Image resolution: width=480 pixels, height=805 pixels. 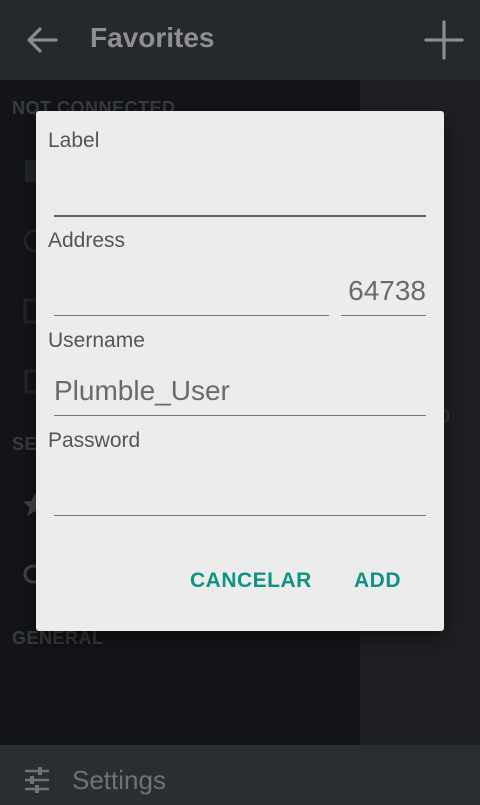 What do you see at coordinates (240, 495) in the screenshot?
I see `password-field` at bounding box center [240, 495].